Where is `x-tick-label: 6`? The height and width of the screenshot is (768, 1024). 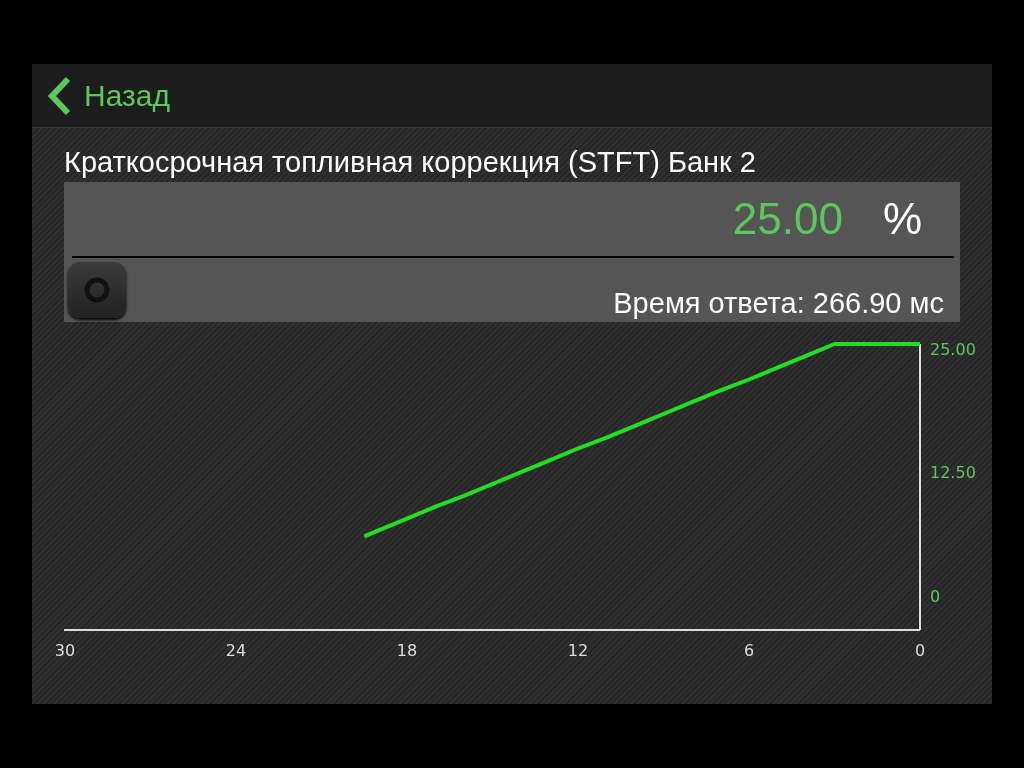
x-tick-label: 6 is located at coordinates (749, 650).